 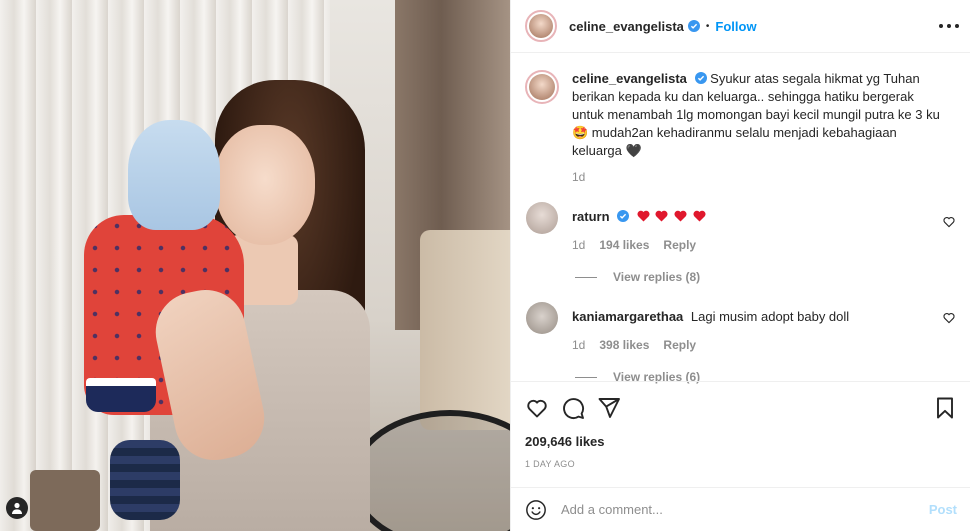 What do you see at coordinates (537, 408) in the screenshot?
I see `like-heart-icon` at bounding box center [537, 408].